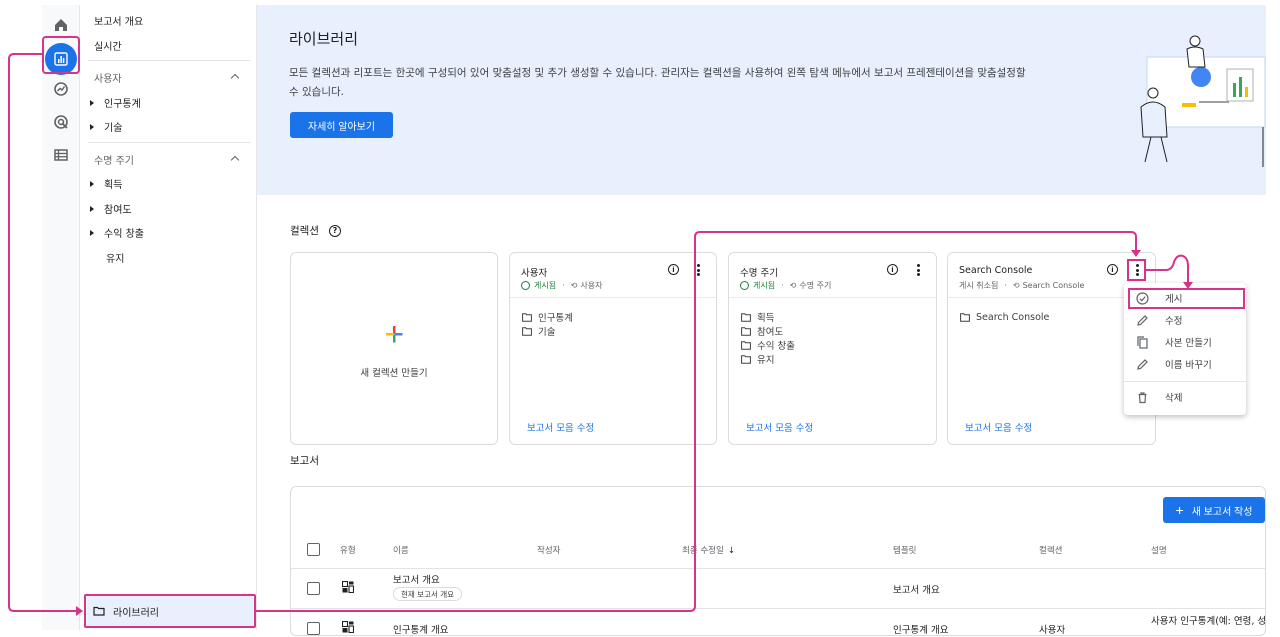 Image resolution: width=1280 pixels, height=637 pixels. Describe the element at coordinates (118, 210) in the screenshot. I see `nav-item-label: 참여도` at that location.